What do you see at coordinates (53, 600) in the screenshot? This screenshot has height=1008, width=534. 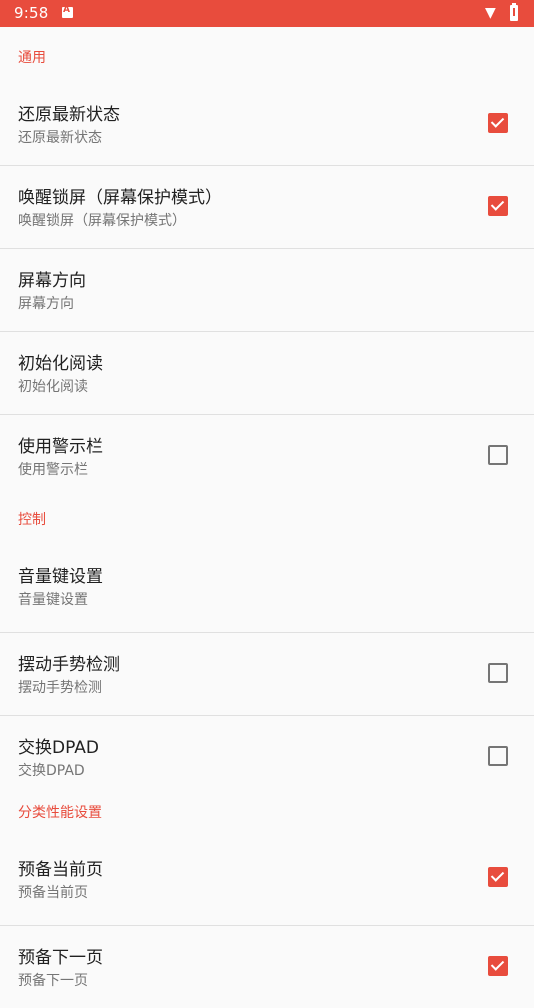 I see `pref-summary: 音量键设置` at bounding box center [53, 600].